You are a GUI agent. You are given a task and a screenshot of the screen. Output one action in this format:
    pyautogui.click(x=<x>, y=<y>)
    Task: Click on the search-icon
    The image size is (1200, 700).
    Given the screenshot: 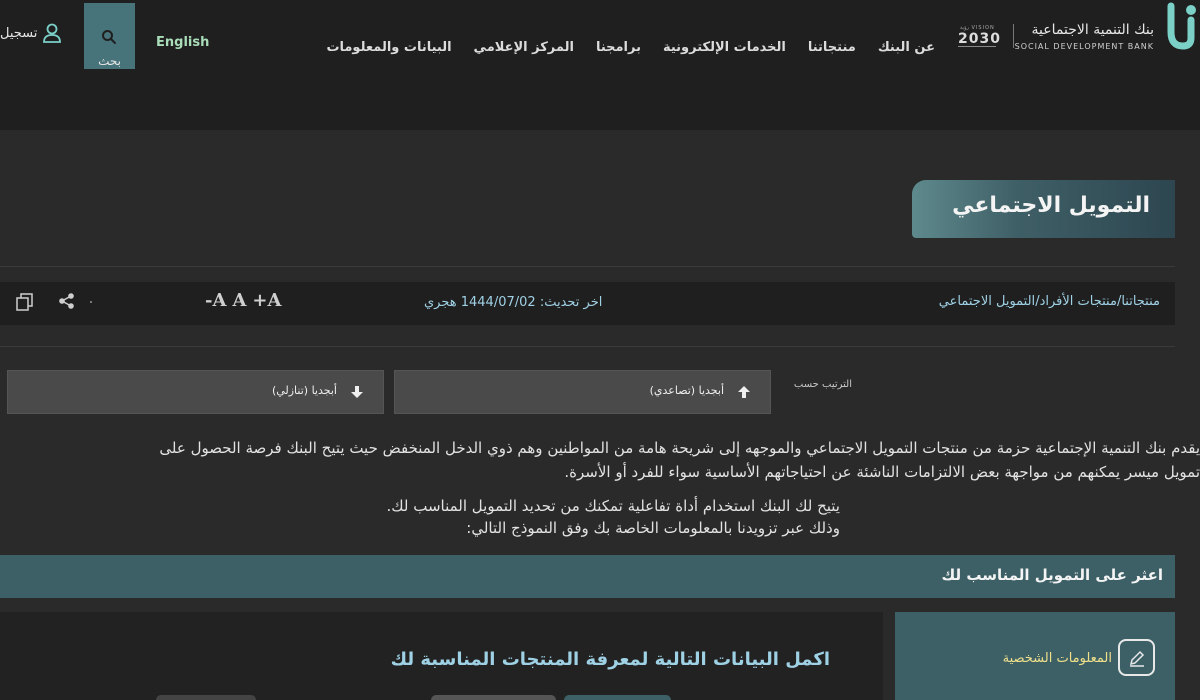 What is the action you would take?
    pyautogui.click(x=109, y=37)
    